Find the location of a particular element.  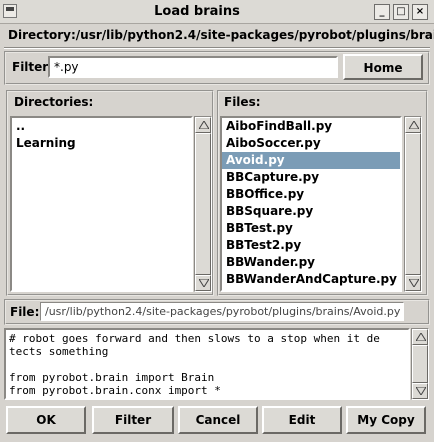

cancel-button: Cancel is located at coordinates (218, 420).